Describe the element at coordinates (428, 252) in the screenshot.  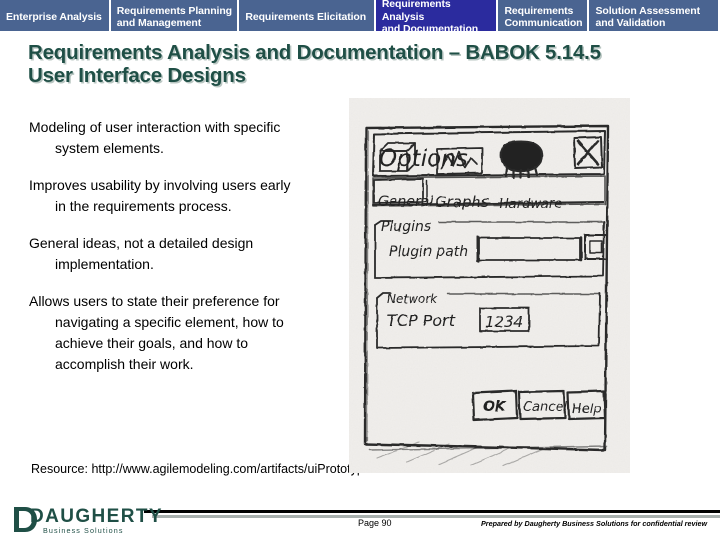
I see `sketch-label-plugin-path: Plugin path` at that location.